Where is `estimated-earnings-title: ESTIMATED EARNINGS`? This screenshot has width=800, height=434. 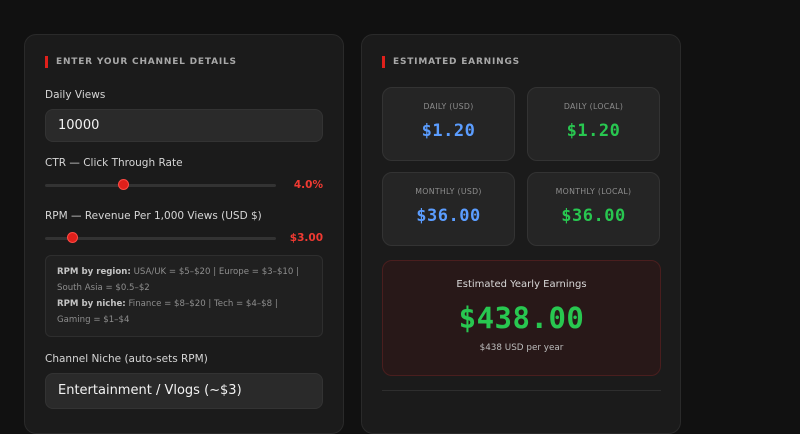 estimated-earnings-title: ESTIMATED EARNINGS is located at coordinates (451, 62).